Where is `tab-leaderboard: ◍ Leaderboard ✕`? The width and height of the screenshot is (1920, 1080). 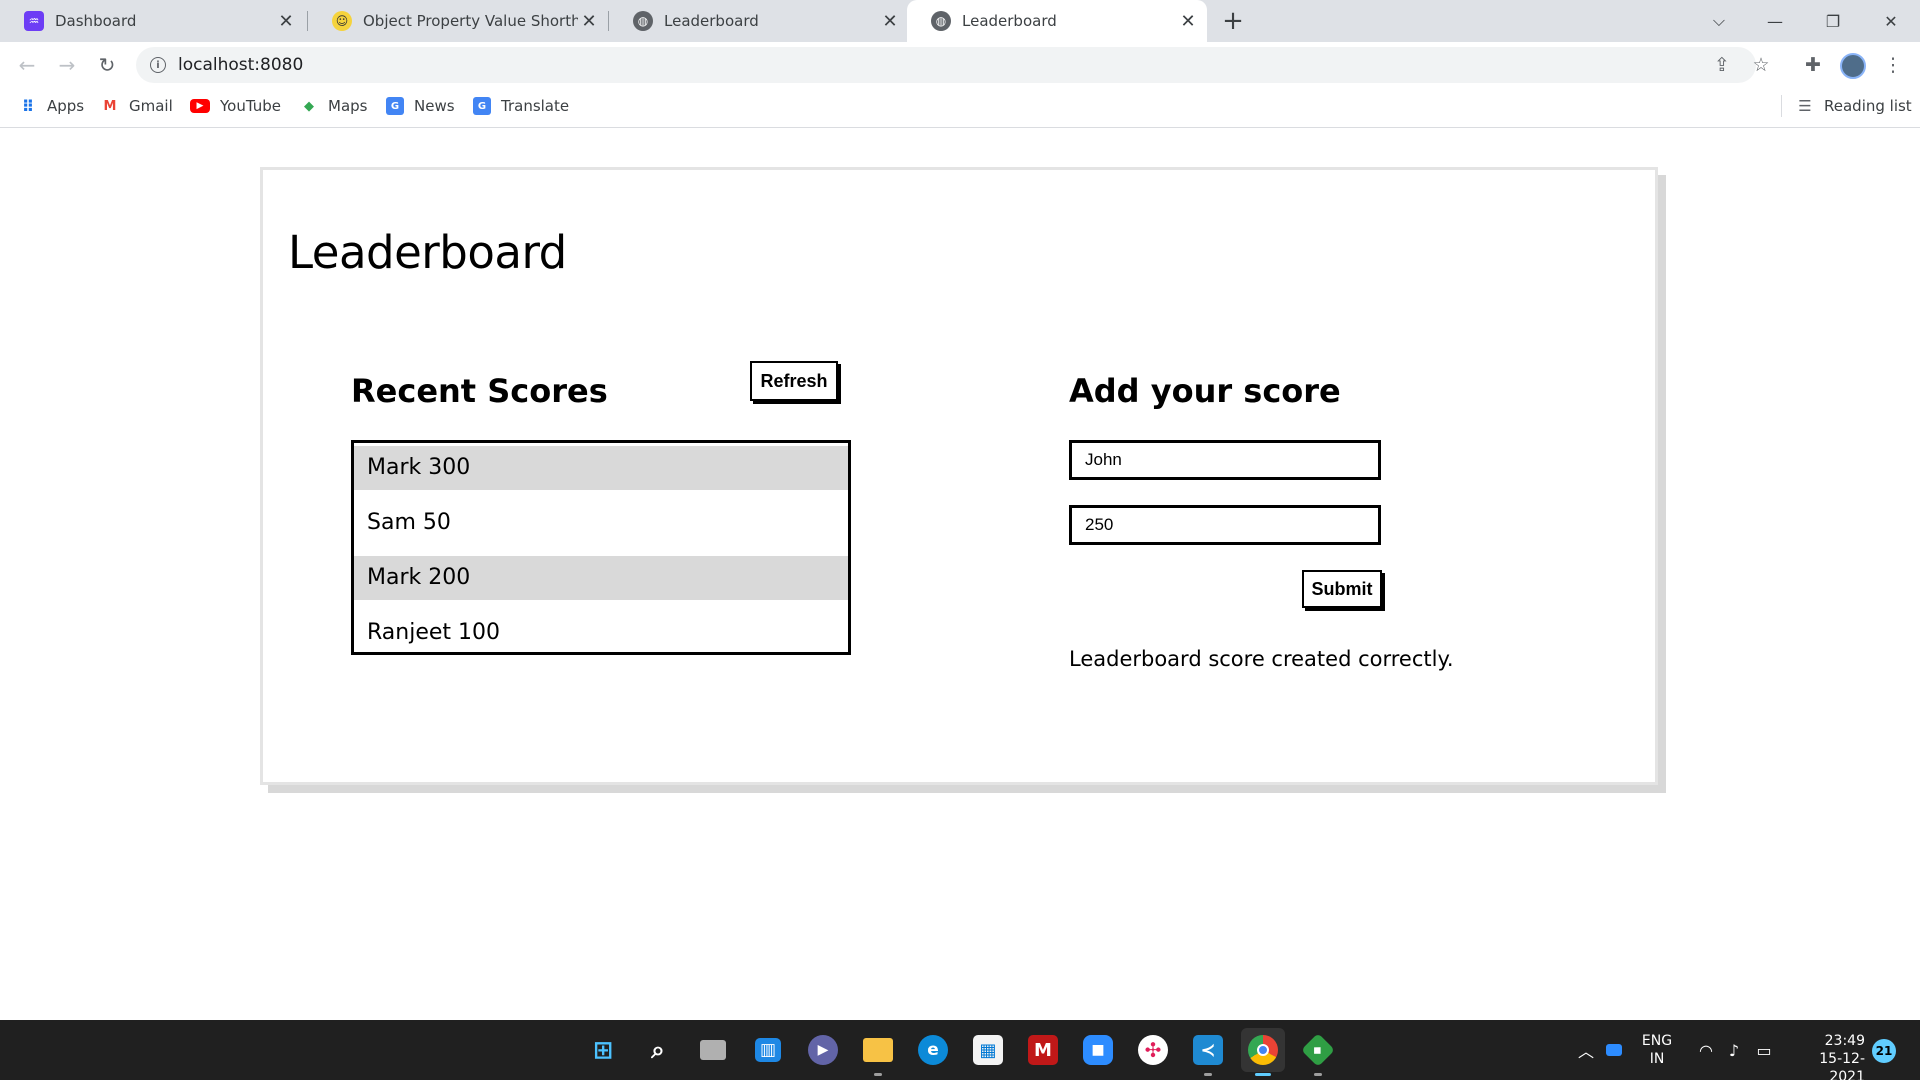
tab-leaderboard: ◍ Leaderboard ✕ is located at coordinates (759, 21).